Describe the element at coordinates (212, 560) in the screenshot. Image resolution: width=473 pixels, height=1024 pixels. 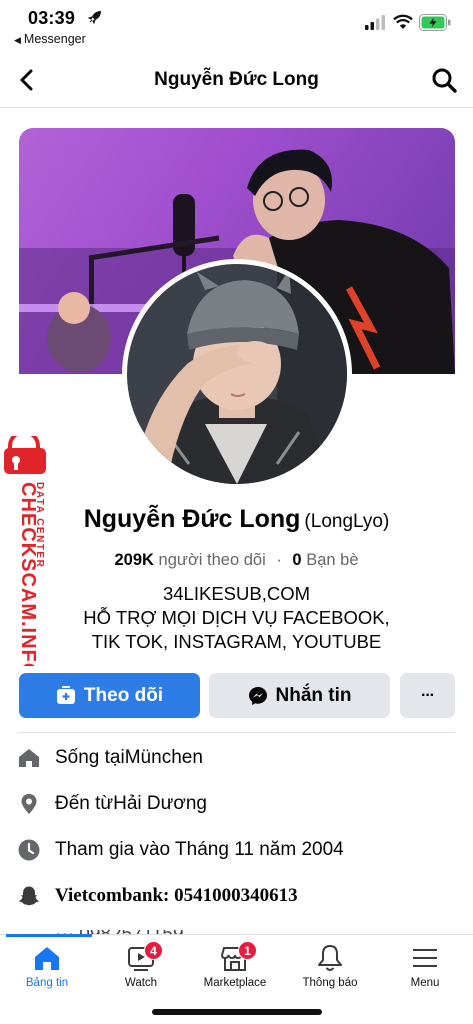
I see `followers-label: người theo dõi` at that location.